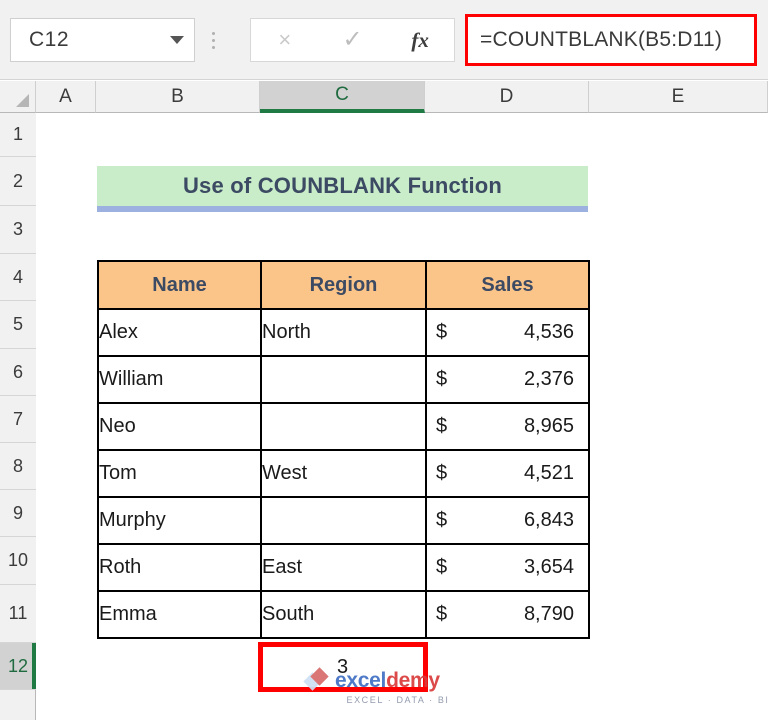 The height and width of the screenshot is (720, 768). What do you see at coordinates (179, 332) in the screenshot?
I see `cell-name: Alex` at bounding box center [179, 332].